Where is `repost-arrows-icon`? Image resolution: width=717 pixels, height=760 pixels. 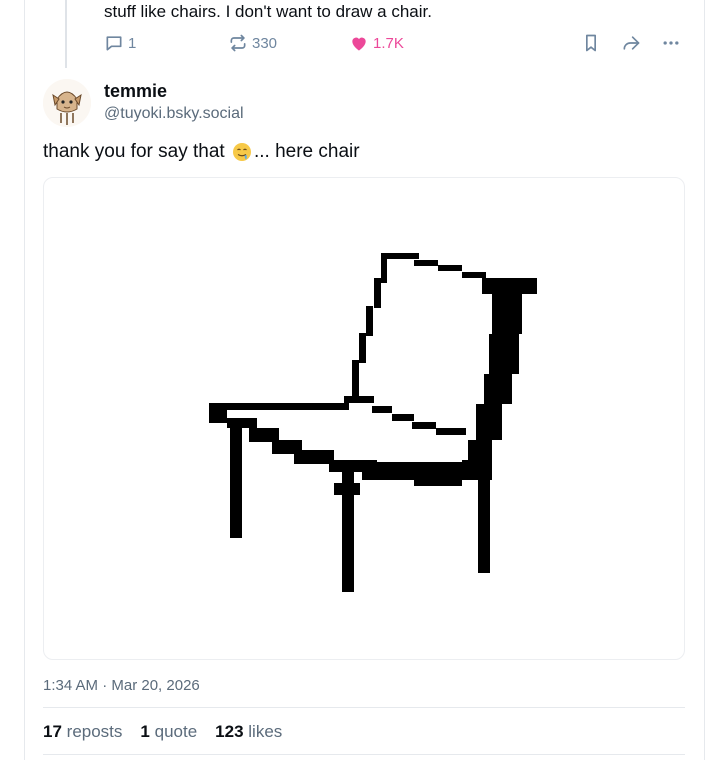 repost-arrows-icon is located at coordinates (238, 43).